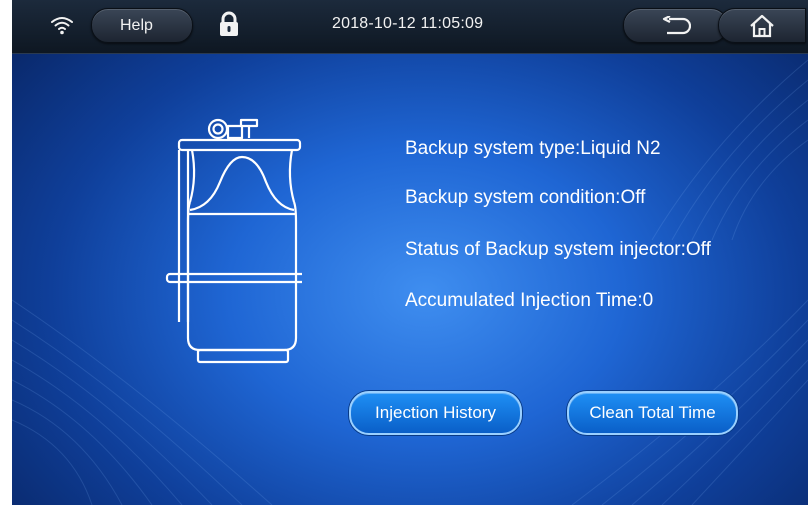  What do you see at coordinates (533, 148) in the screenshot?
I see `backup-system-type: Backup system type:Liquid N2` at bounding box center [533, 148].